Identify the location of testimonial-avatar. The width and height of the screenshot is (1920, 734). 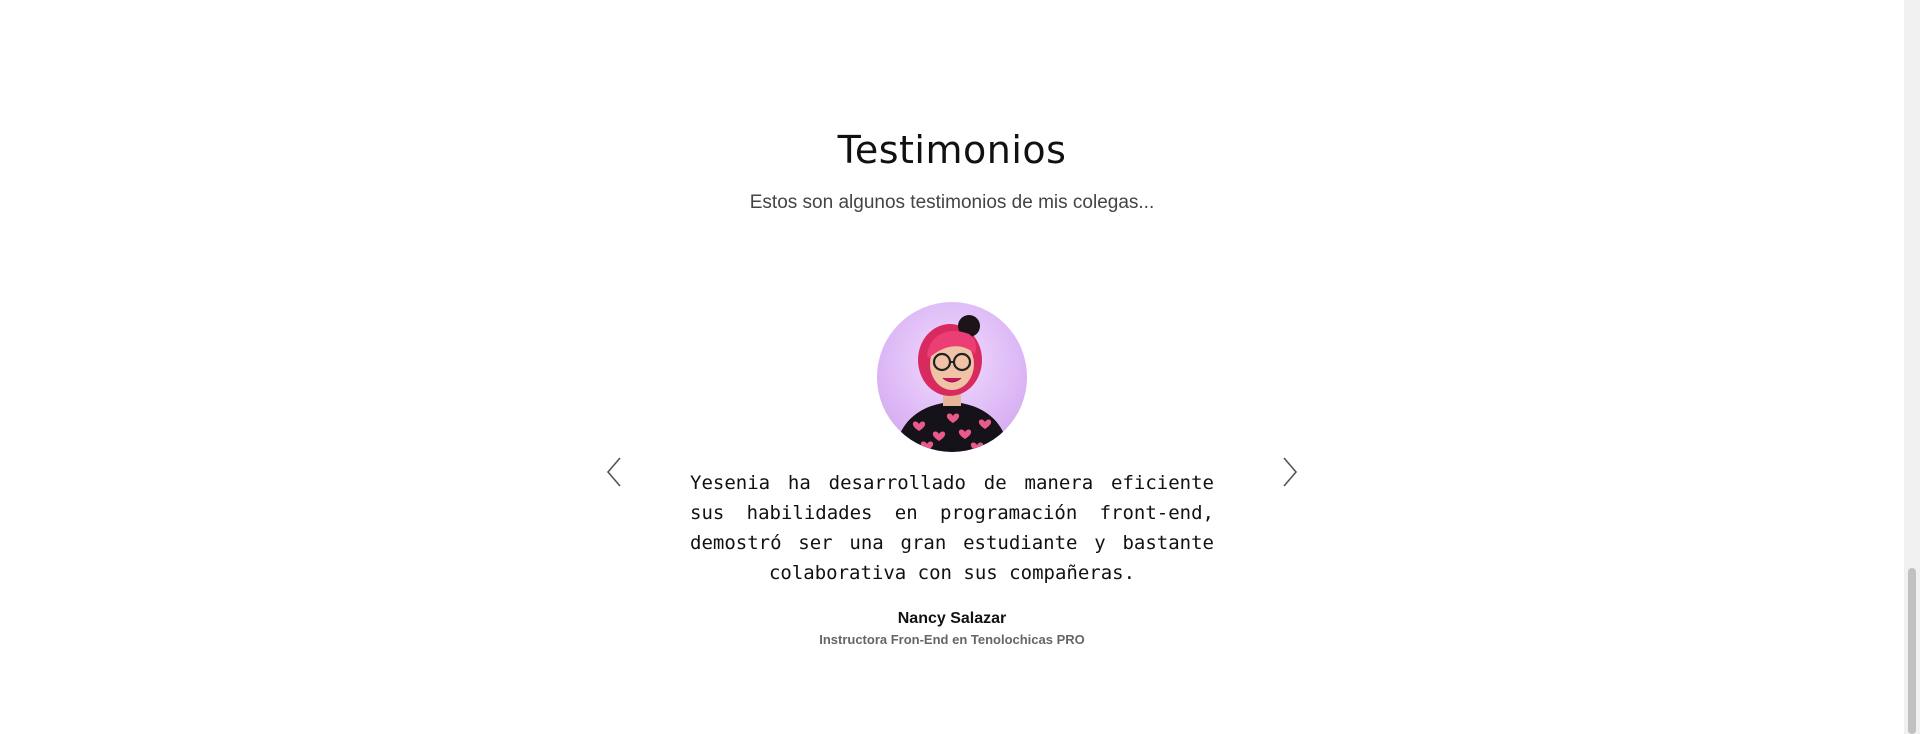
(952, 377).